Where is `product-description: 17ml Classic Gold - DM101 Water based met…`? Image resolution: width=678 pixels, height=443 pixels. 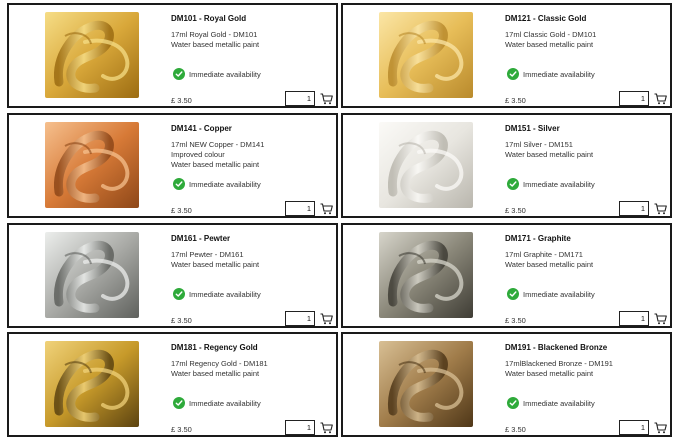
product-description: 17ml Classic Gold - DM101 Water based met… is located at coordinates (585, 40).